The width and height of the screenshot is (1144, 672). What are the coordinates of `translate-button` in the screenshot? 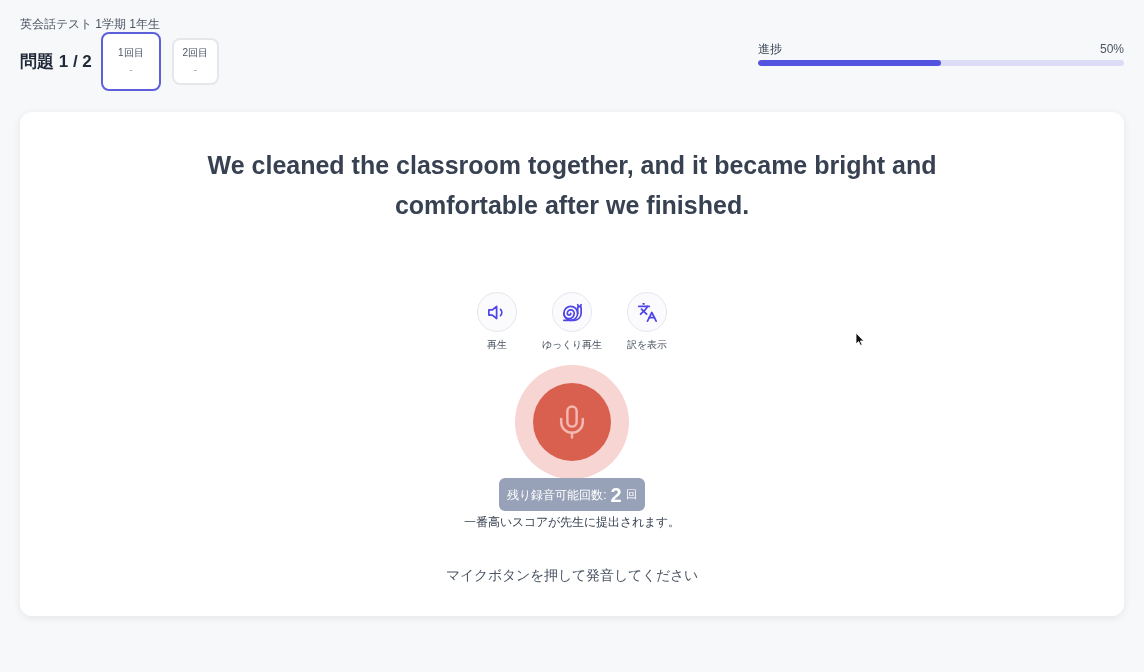 It's located at (647, 312).